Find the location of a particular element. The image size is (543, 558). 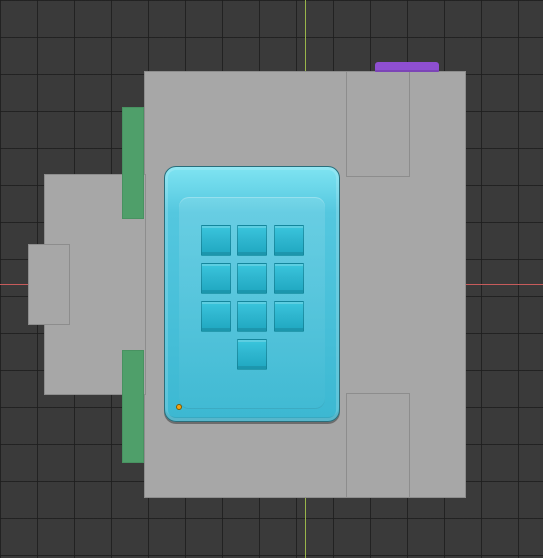

green-tab-bottom is located at coordinates (133, 406).